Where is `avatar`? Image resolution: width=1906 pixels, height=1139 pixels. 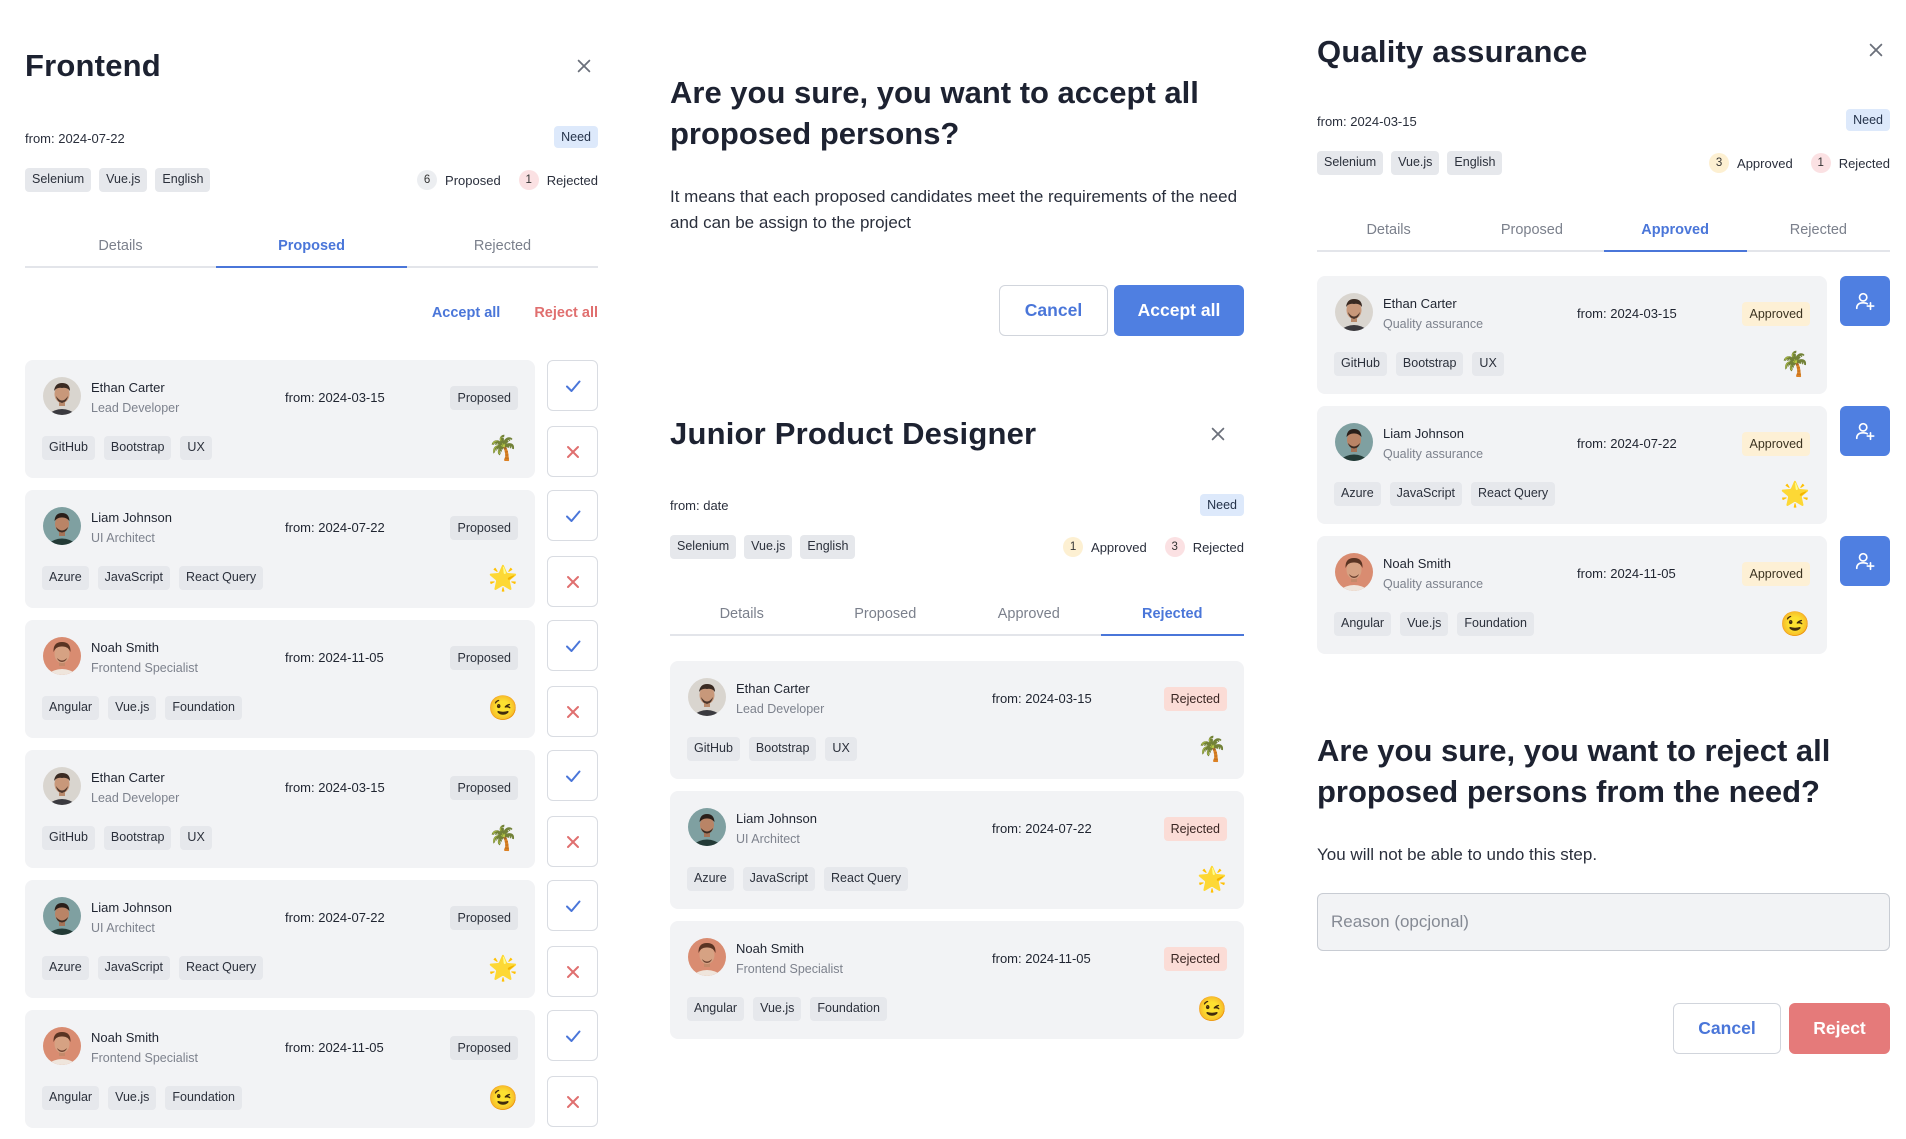
avatar is located at coordinates (62, 656).